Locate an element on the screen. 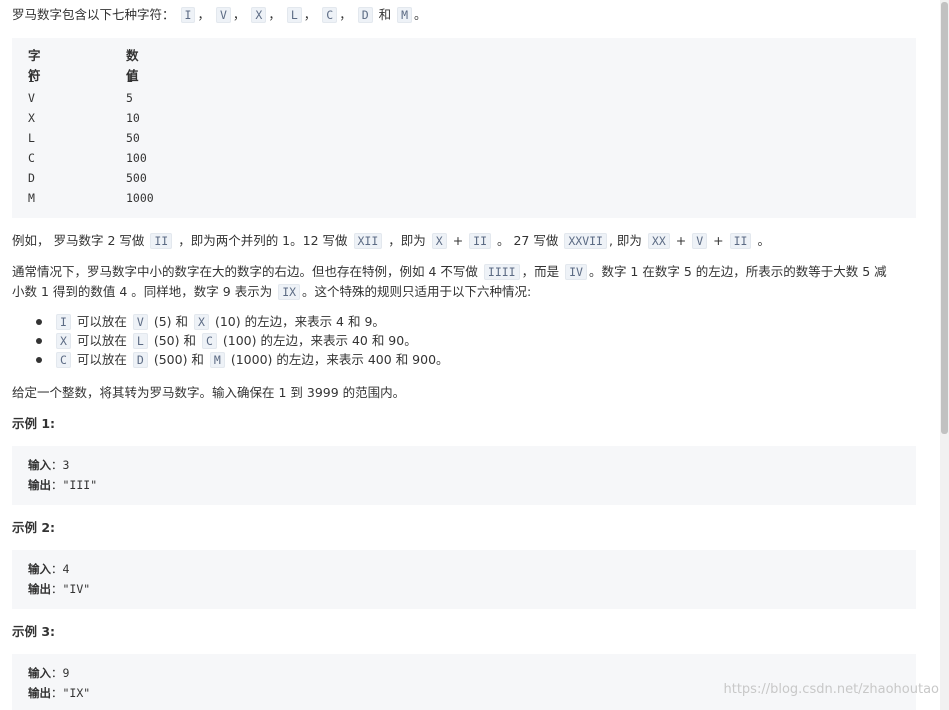 Image resolution: width=949 pixels, height=710 pixels. example-output: 输出："III" is located at coordinates (63, 485).